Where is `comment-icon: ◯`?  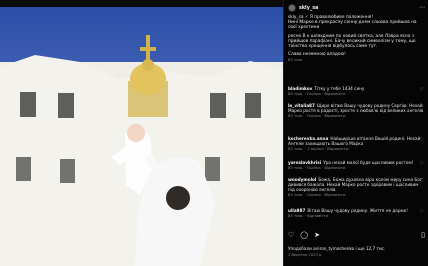
comment-icon: ◯ is located at coordinates (304, 235).